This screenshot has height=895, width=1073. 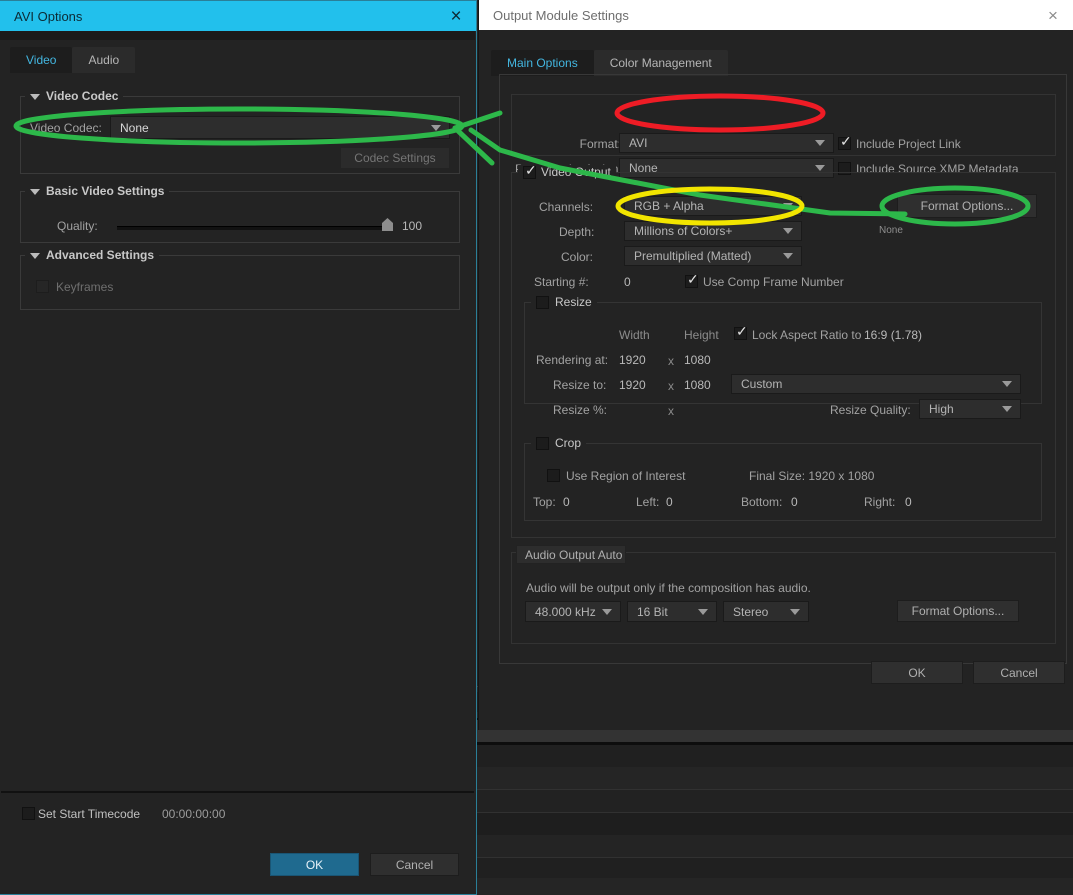 What do you see at coordinates (891, 230) in the screenshot?
I see `video-format-options-status: None` at bounding box center [891, 230].